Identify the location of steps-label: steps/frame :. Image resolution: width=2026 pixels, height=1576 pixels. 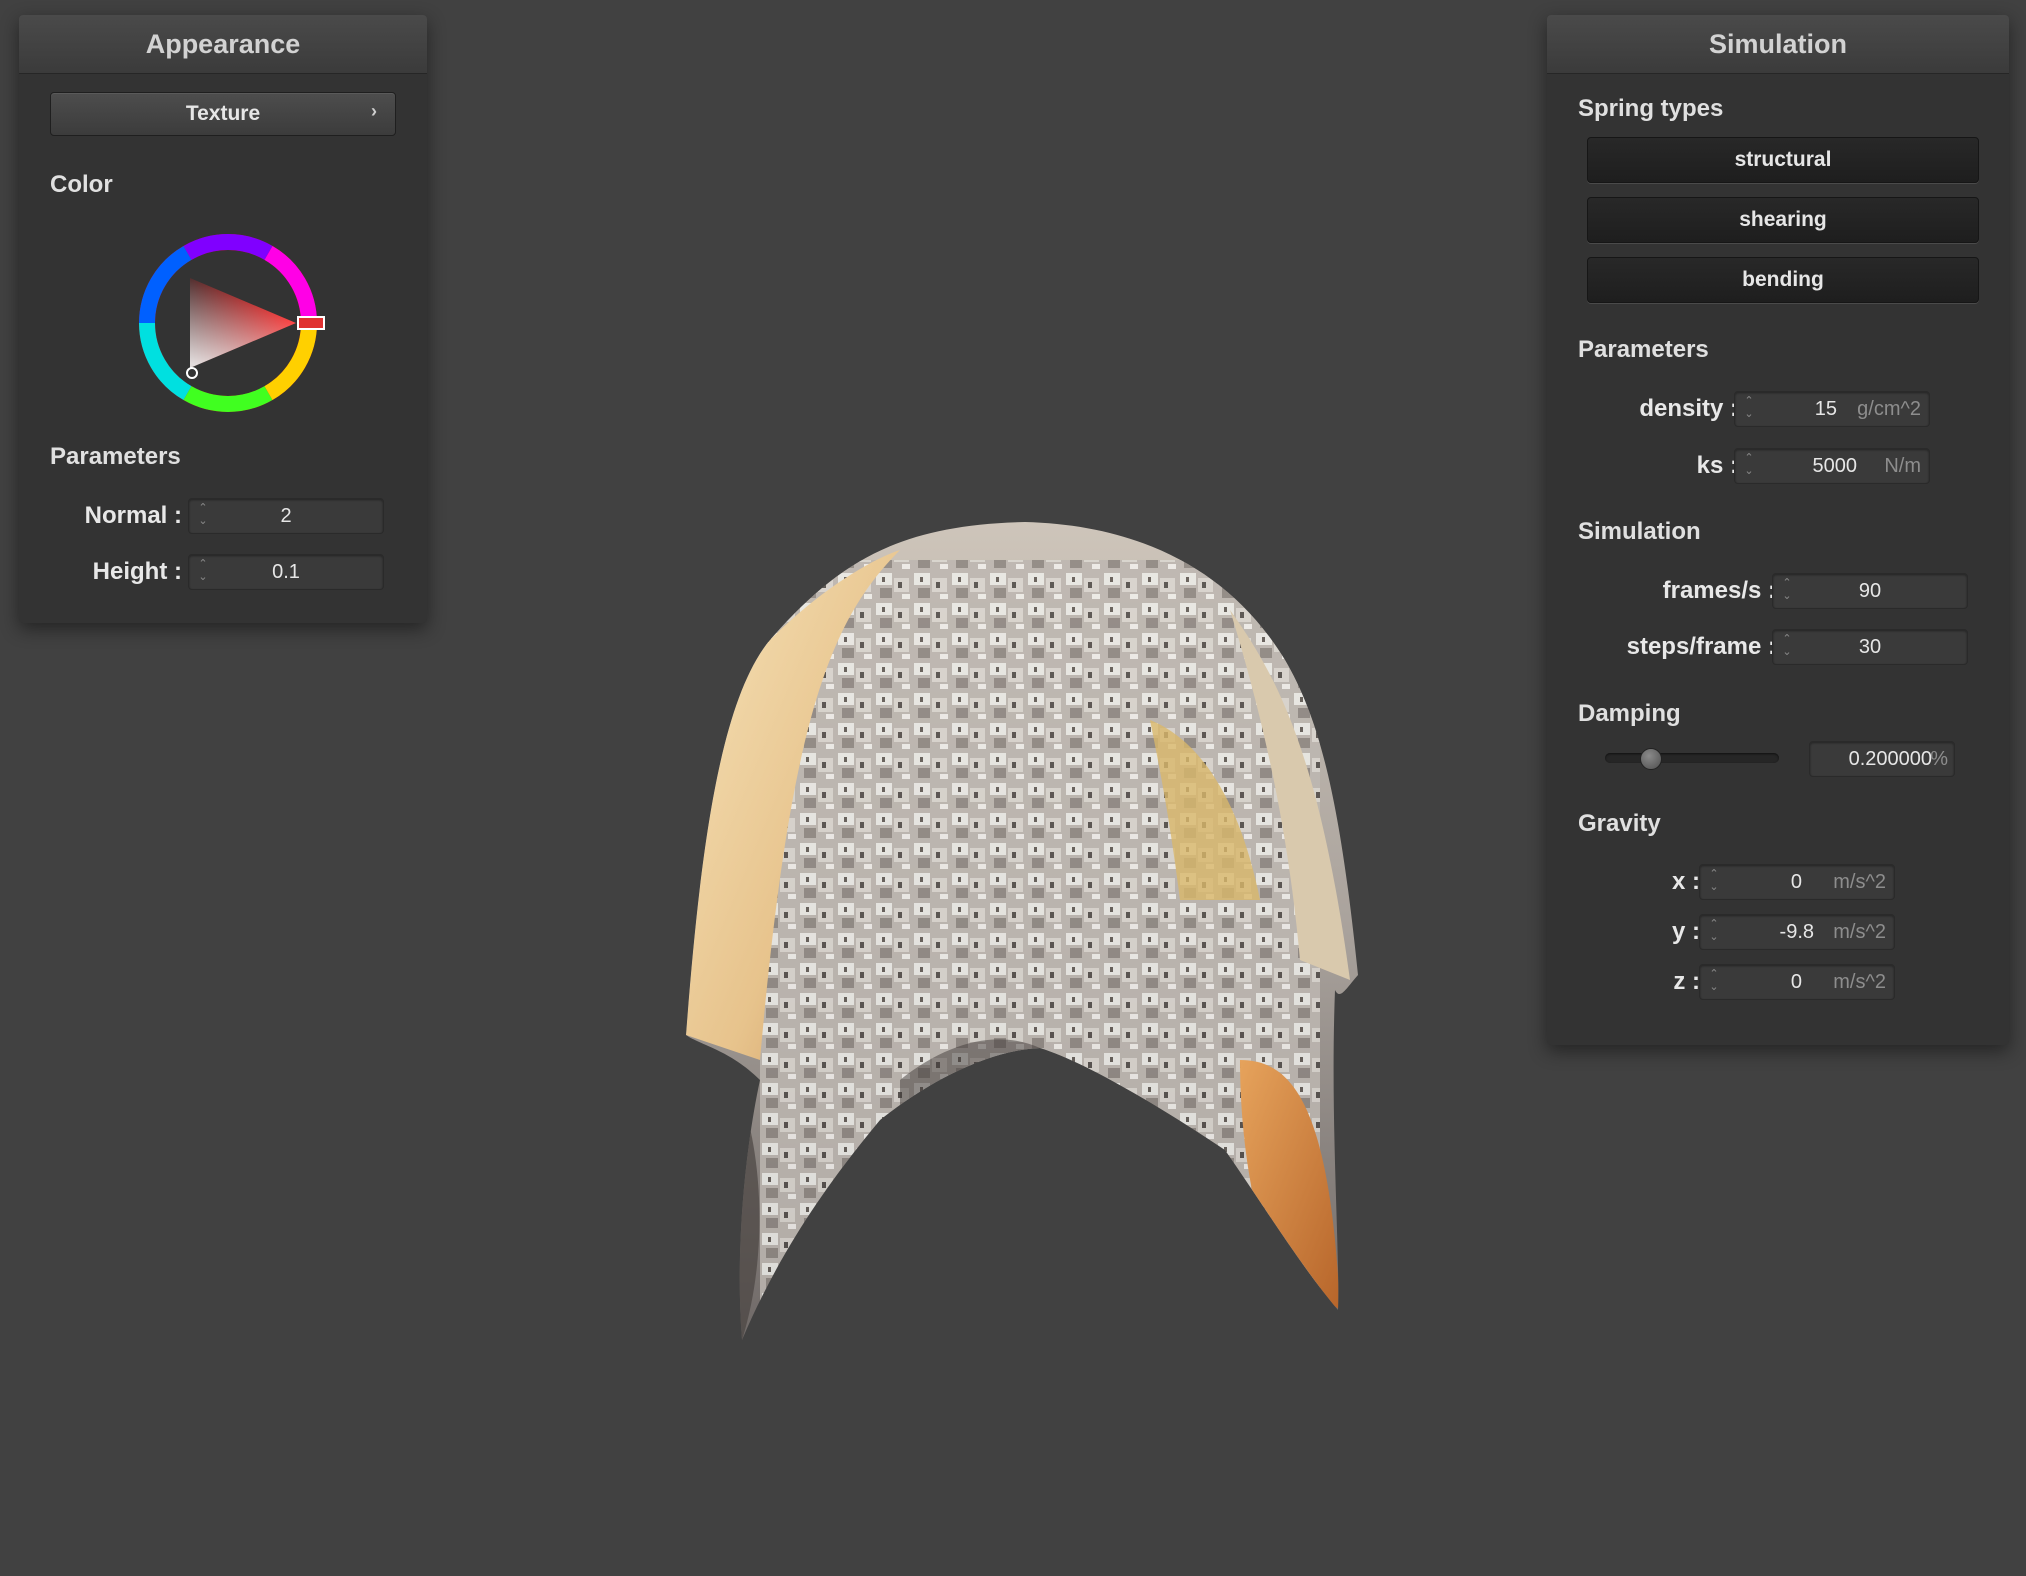
(1701, 646).